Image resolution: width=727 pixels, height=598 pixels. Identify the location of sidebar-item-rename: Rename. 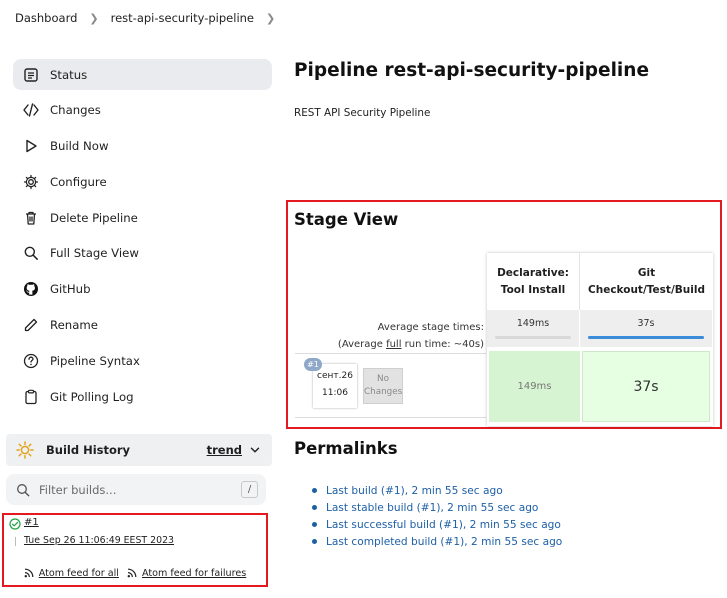
(142, 325).